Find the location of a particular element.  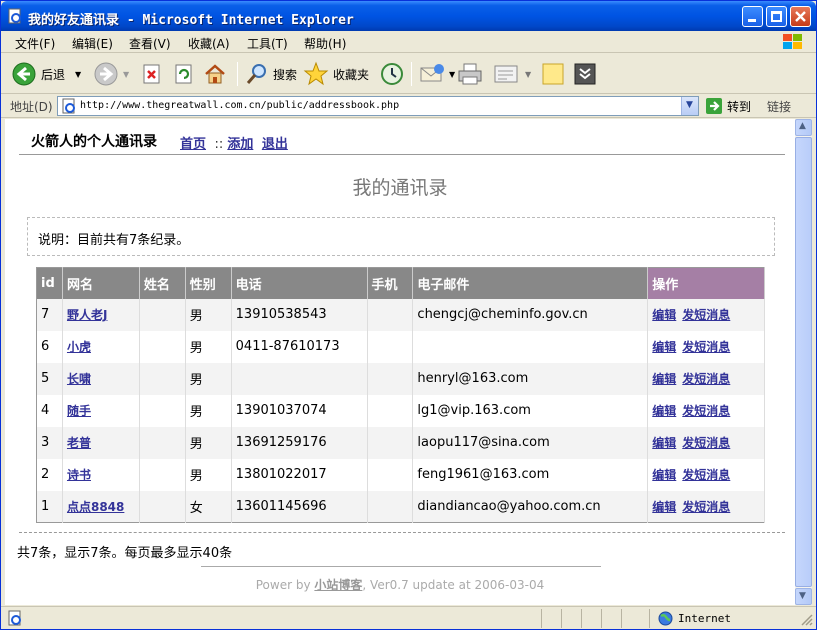

messenger-button is located at coordinates (585, 74).